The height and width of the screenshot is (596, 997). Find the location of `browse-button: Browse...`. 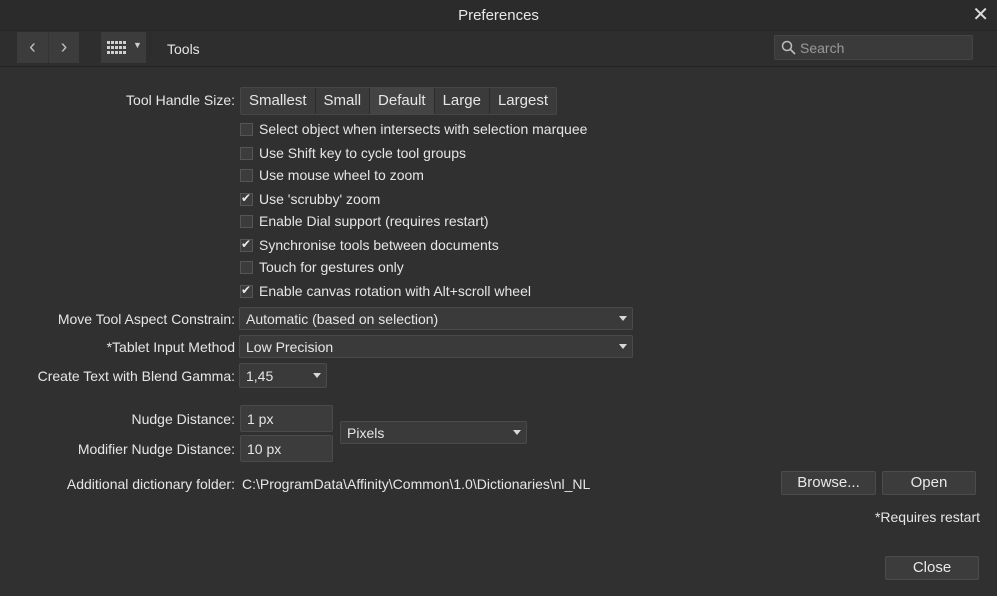

browse-button: Browse... is located at coordinates (828, 483).